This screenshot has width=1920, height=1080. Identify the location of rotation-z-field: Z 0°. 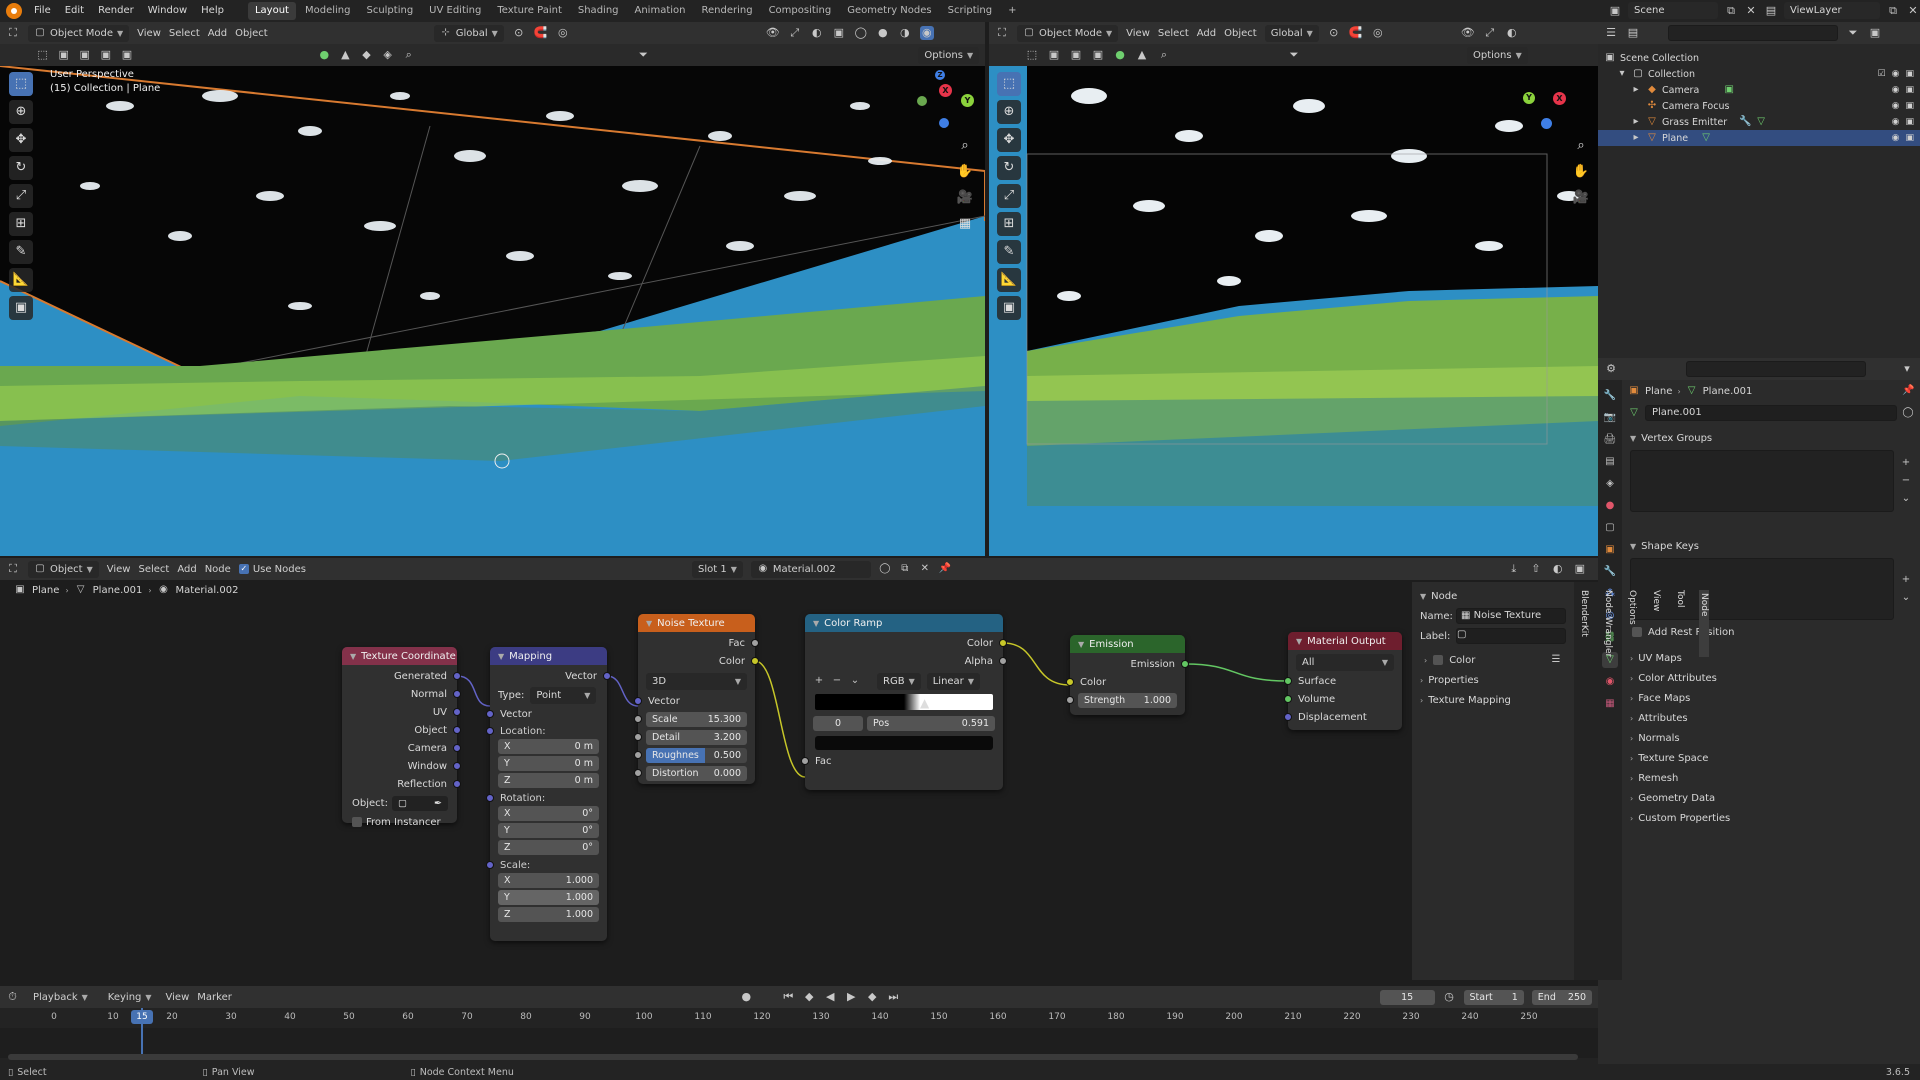
(548, 847).